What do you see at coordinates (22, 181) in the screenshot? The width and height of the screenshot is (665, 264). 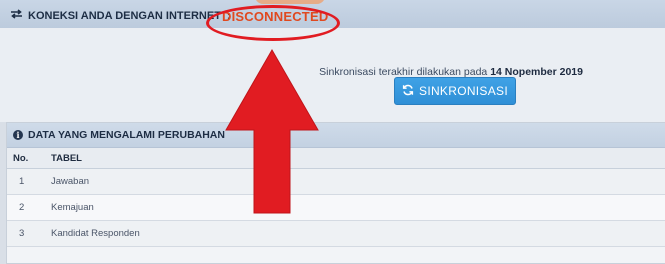 I see `row-no: 1` at bounding box center [22, 181].